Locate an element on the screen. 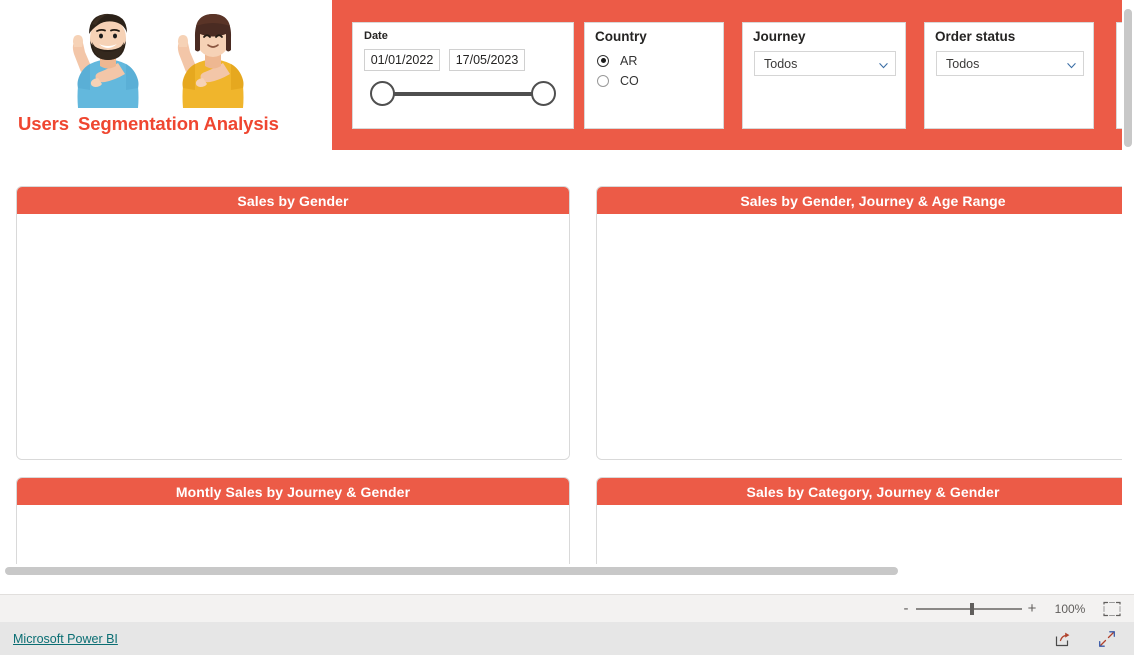  avatar-female-pointing is located at coordinates (213, 58).